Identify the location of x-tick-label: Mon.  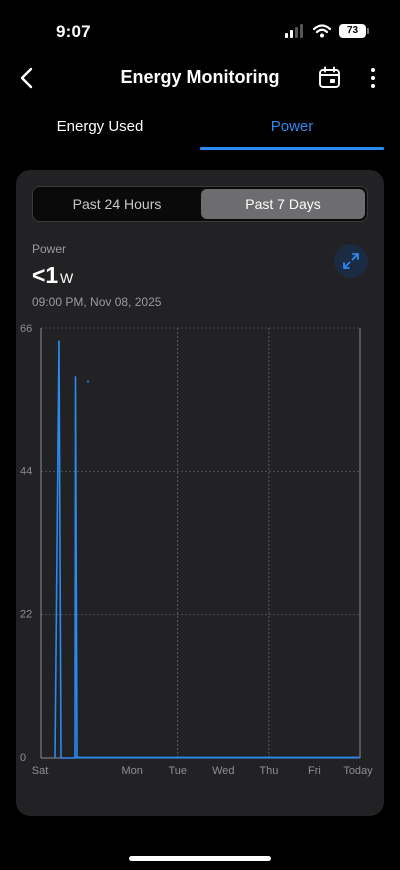
(131, 771).